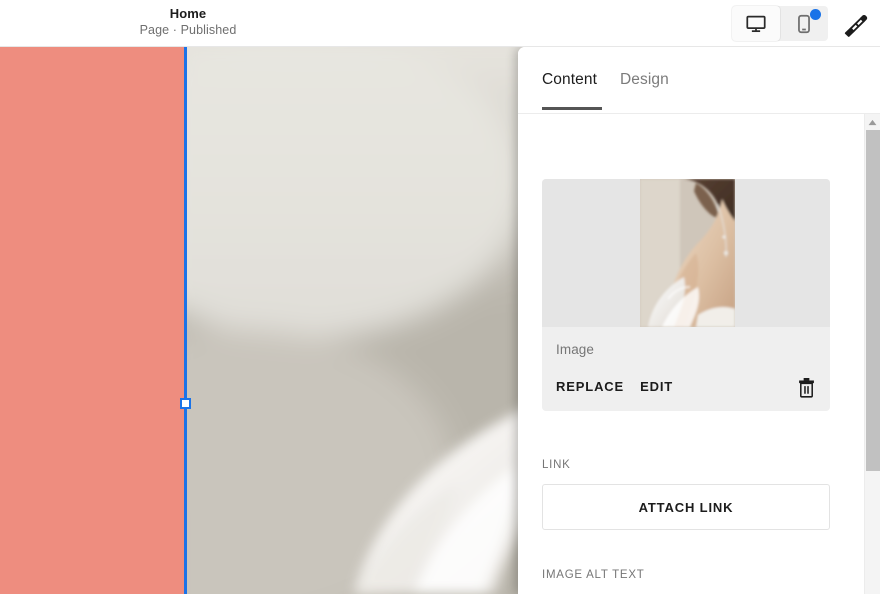 Image resolution: width=880 pixels, height=594 pixels. Describe the element at coordinates (656, 386) in the screenshot. I see `edit-image-button: EDIT` at that location.